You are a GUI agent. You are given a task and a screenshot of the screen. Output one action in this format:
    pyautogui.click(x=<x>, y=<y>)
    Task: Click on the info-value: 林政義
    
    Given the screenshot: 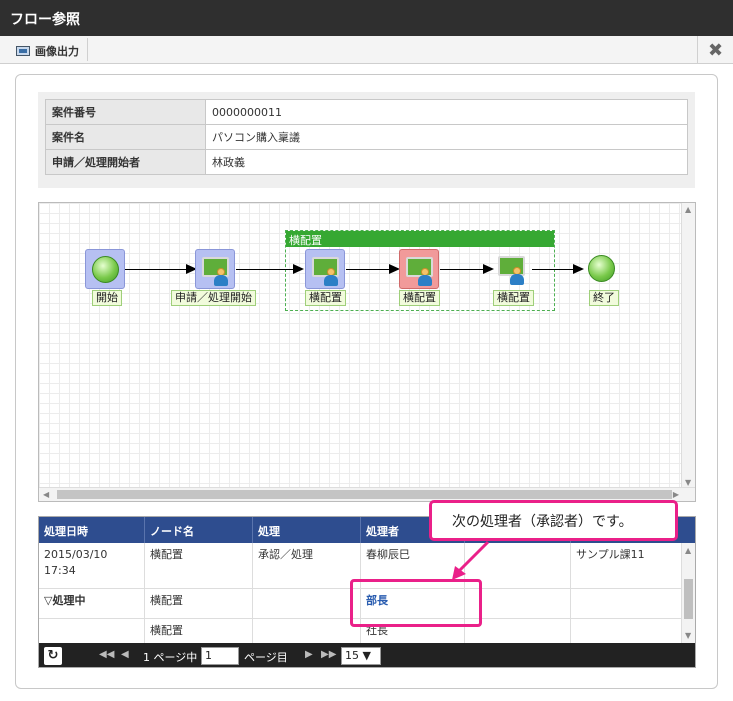 What is the action you would take?
    pyautogui.click(x=446, y=162)
    